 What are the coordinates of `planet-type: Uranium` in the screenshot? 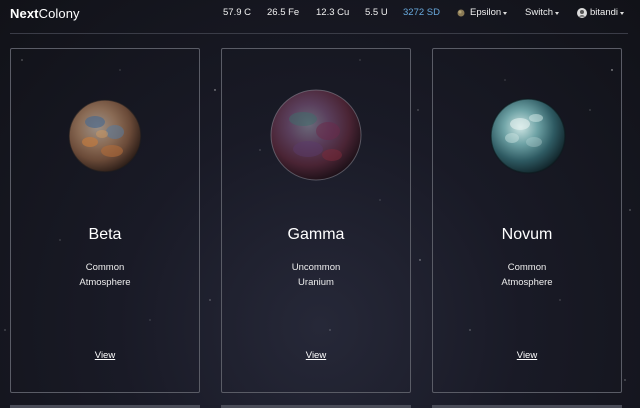 It's located at (316, 282).